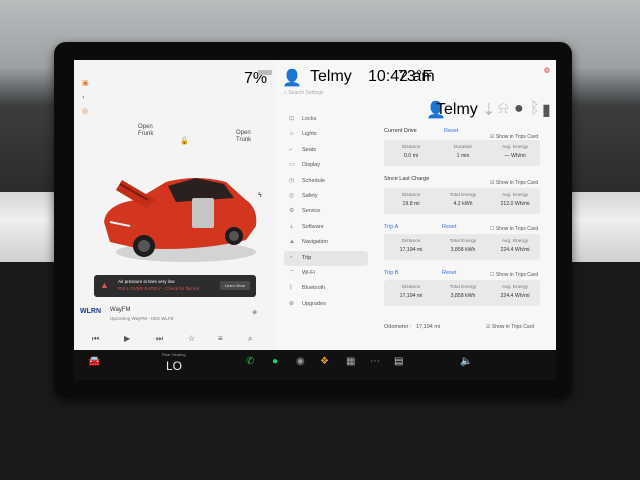 This screenshot has width=640, height=480. What do you see at coordinates (235, 285) in the screenshot?
I see `learn-more-button: Learn More` at bounding box center [235, 285].